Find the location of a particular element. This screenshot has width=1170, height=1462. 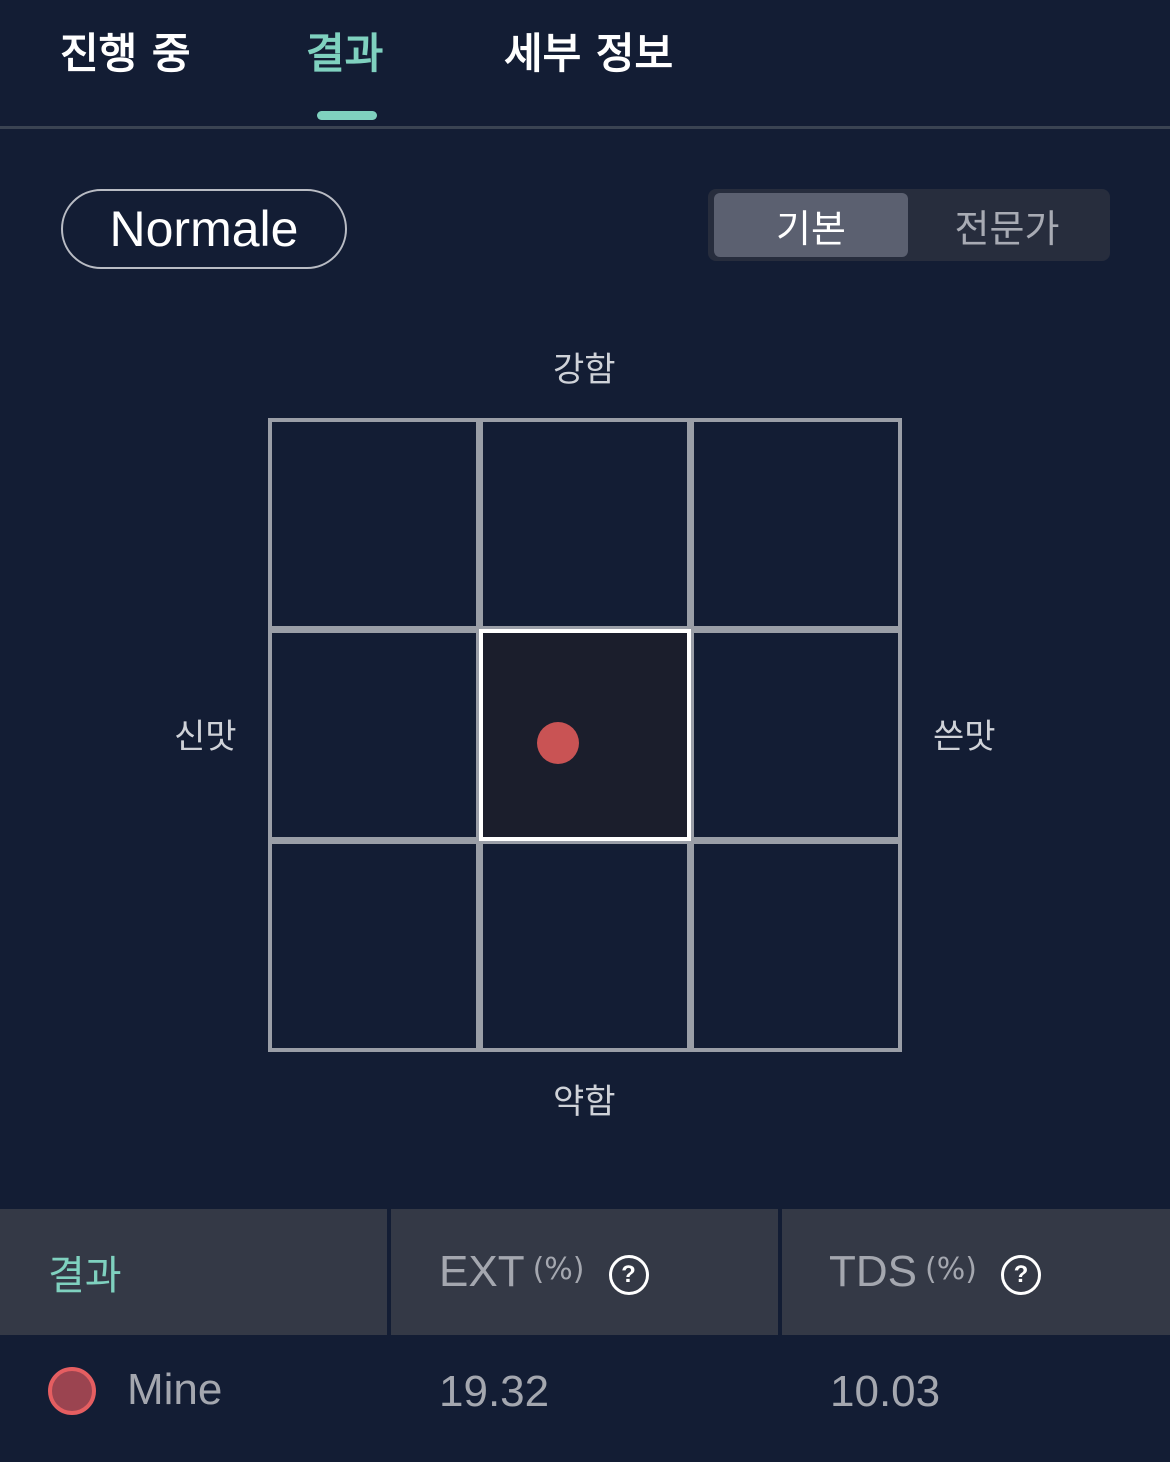

axis-label-weak: 약함 is located at coordinates (584, 1102).